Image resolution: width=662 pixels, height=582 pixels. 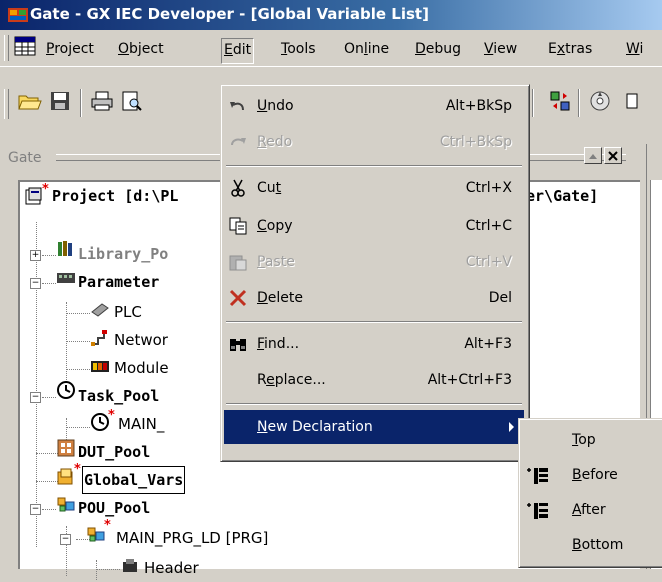 I want to click on menu-object: Object, so click(x=141, y=49).